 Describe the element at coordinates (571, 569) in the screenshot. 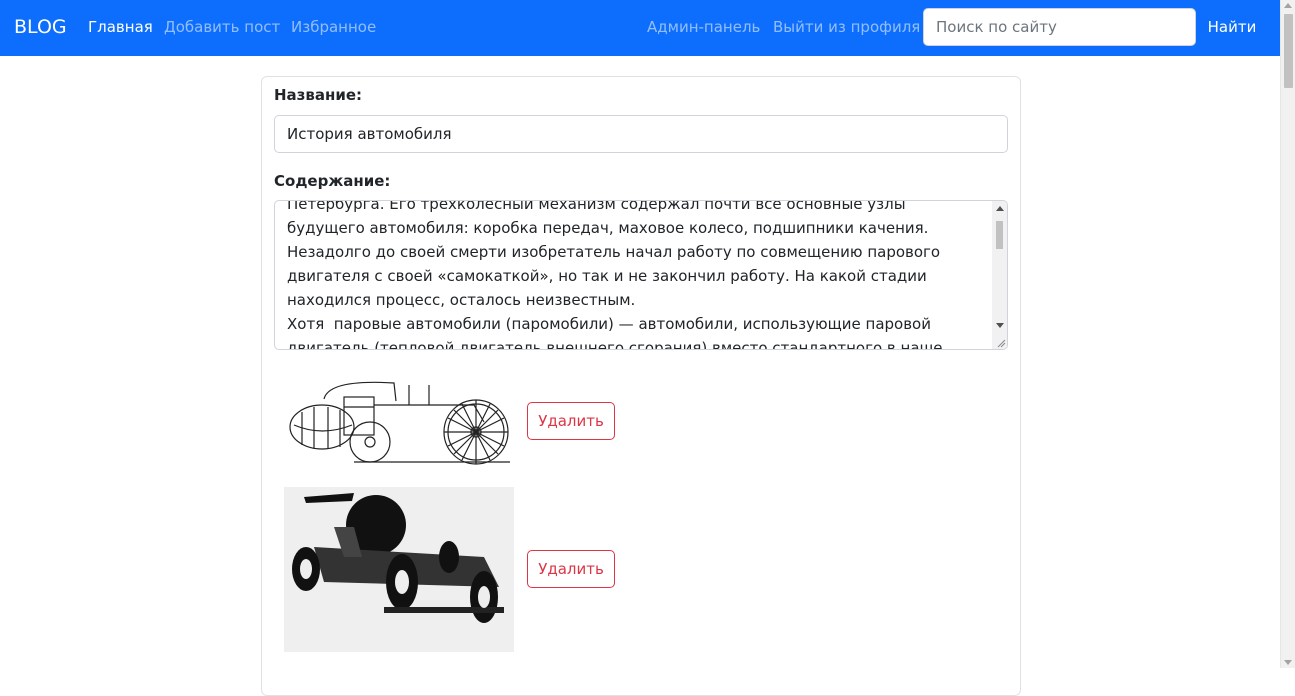

I see `delete-image-2-button: Удалить` at that location.